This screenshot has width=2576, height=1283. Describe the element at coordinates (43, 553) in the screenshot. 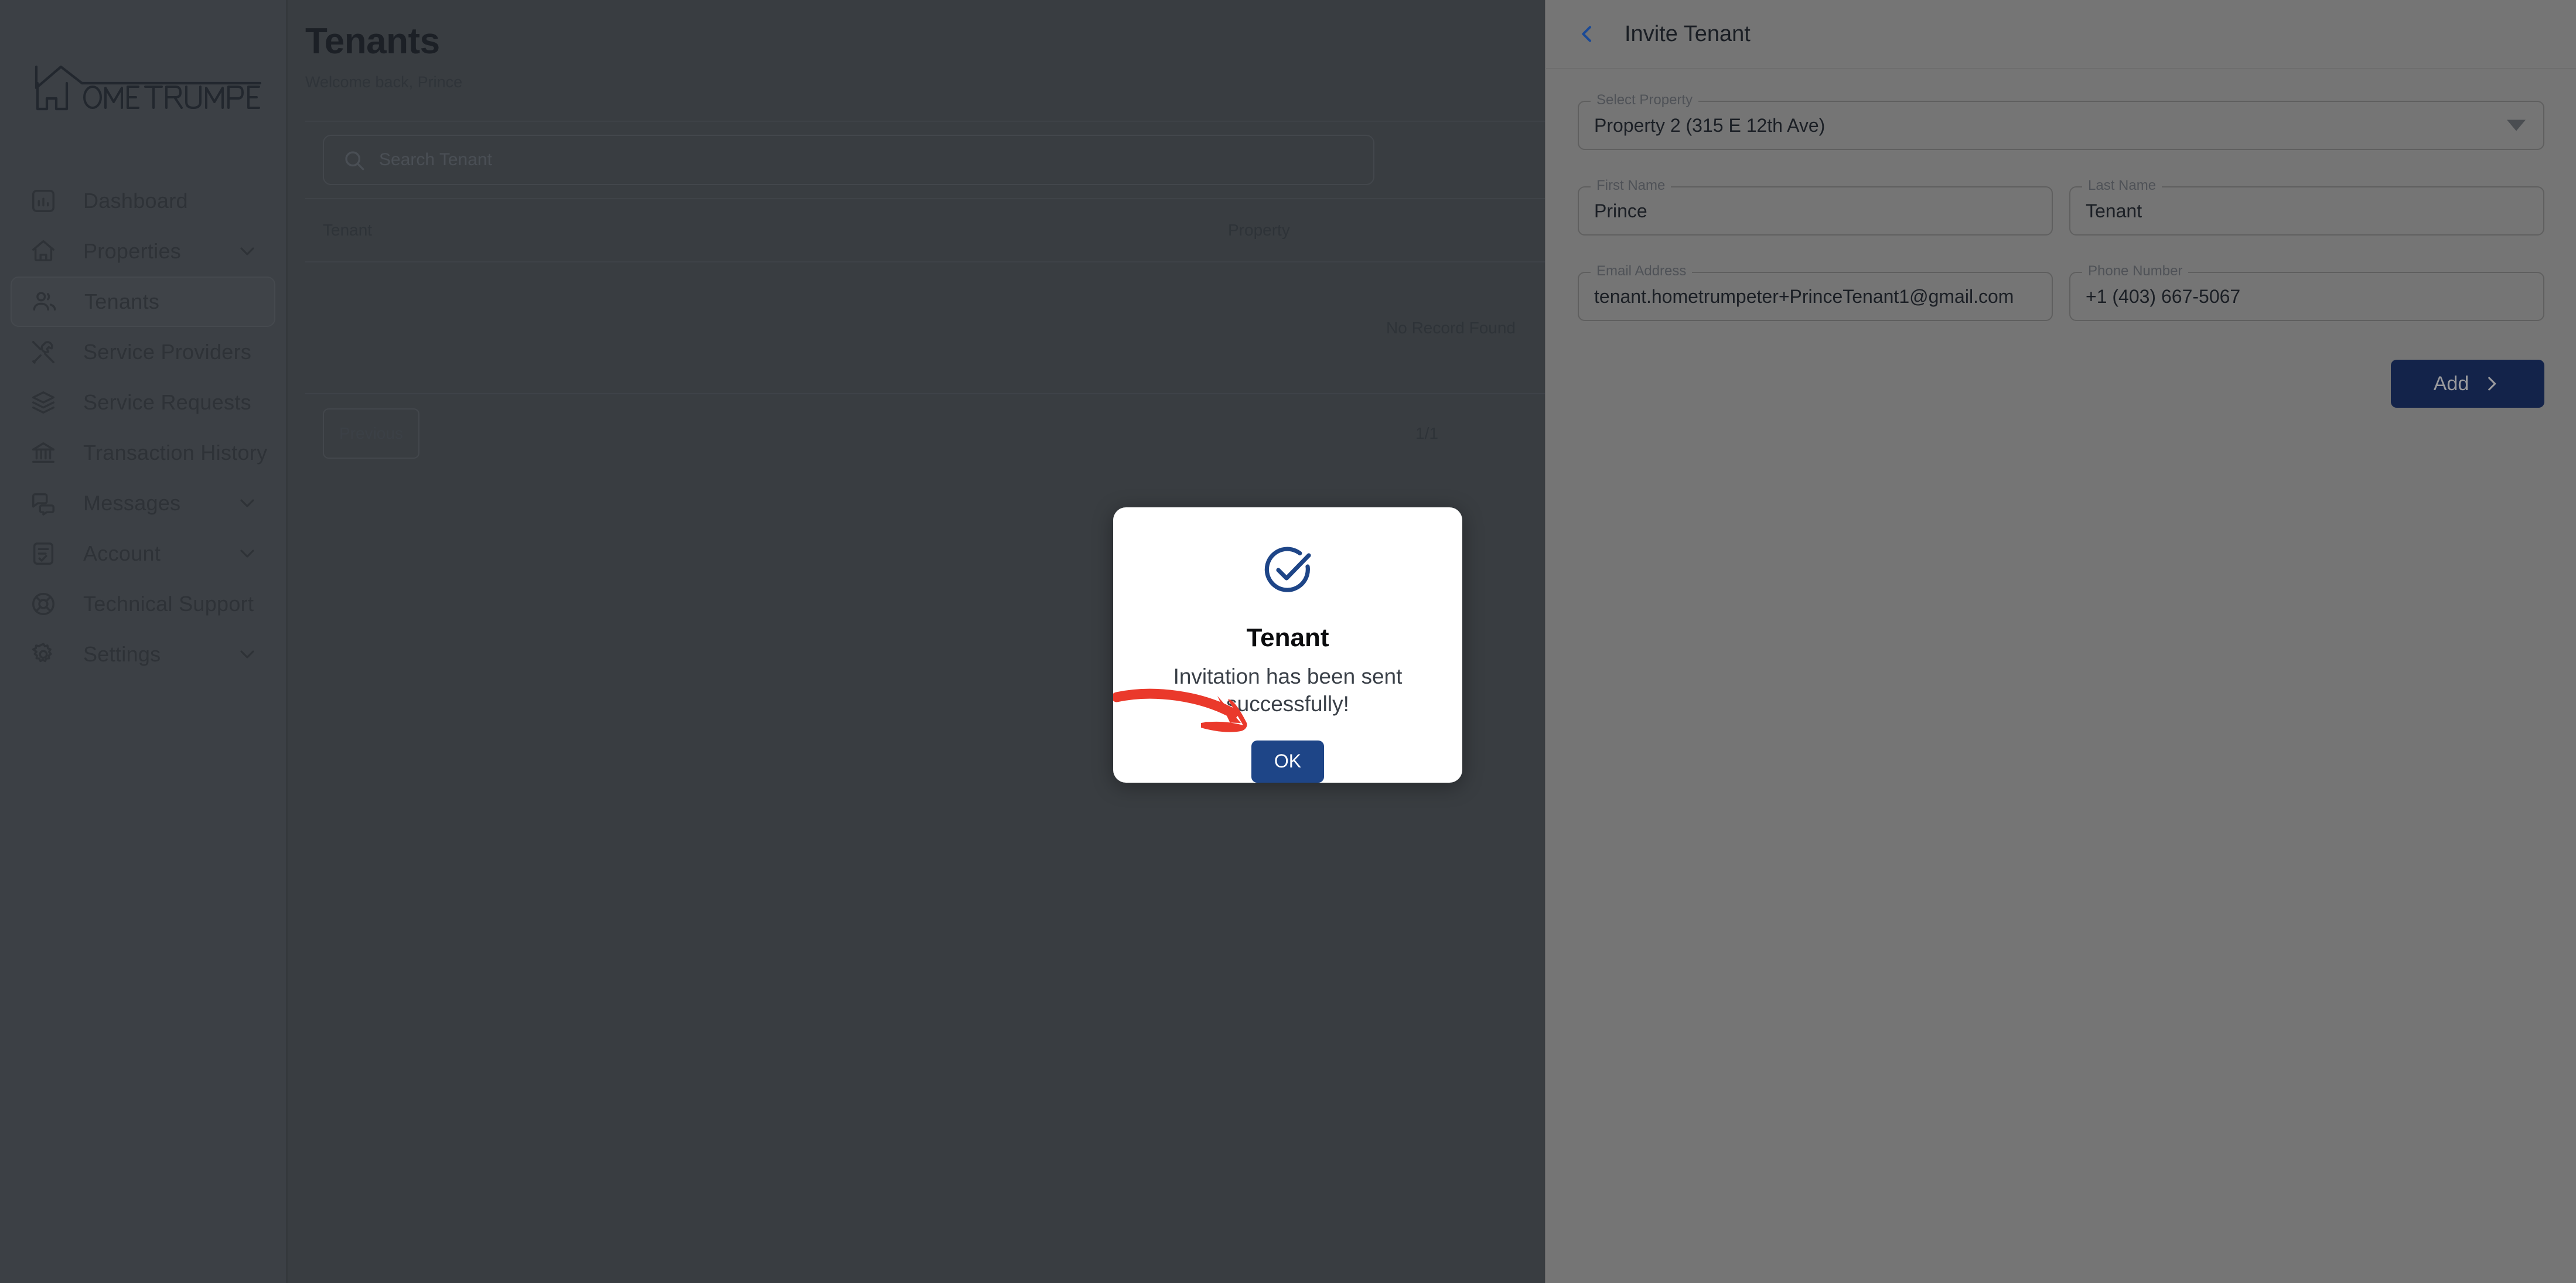

I see `clipboard-check-icon` at that location.